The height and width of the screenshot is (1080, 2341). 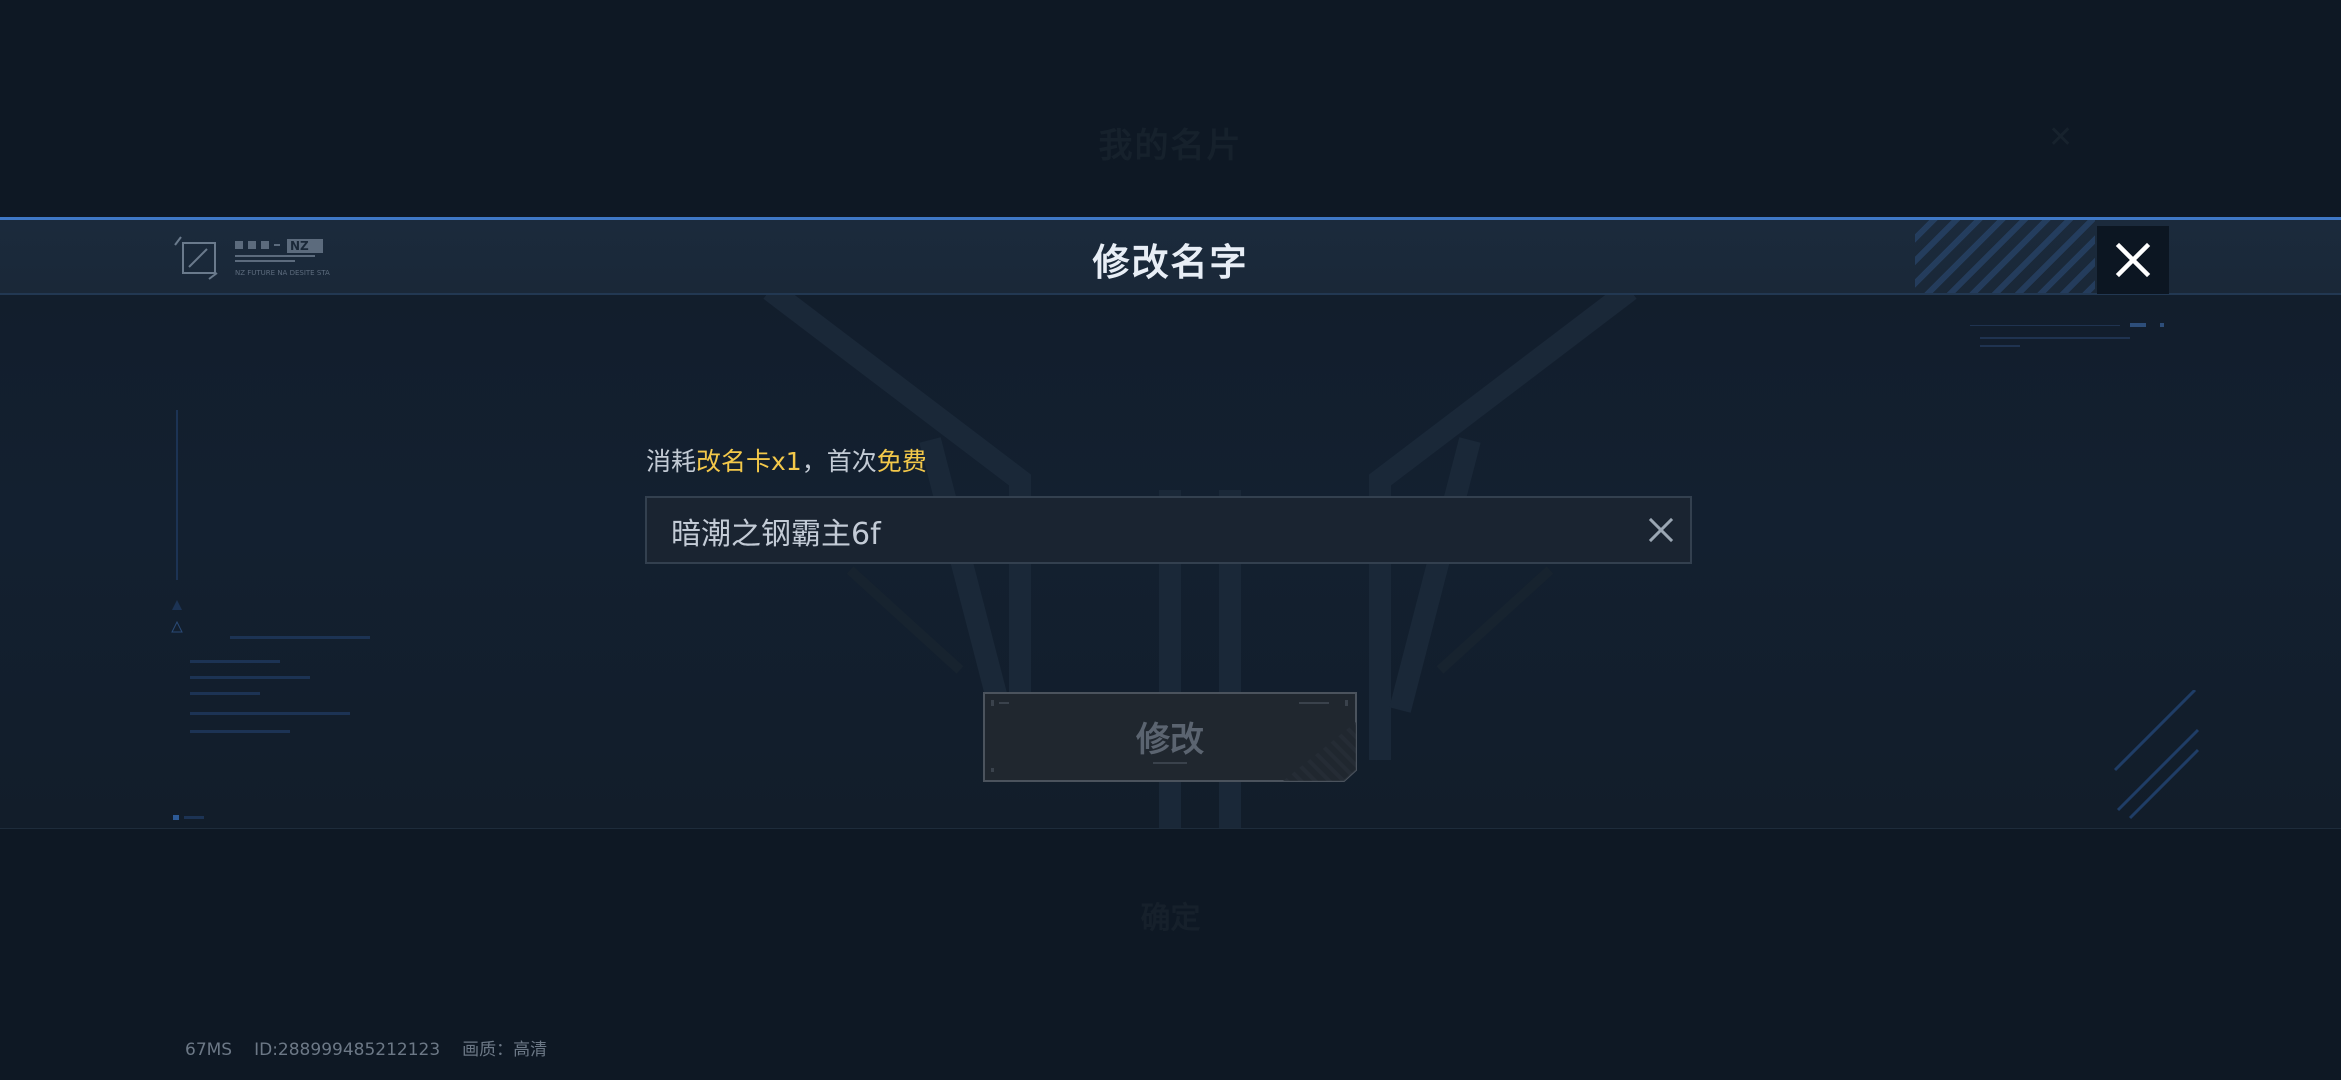 I want to click on free-label: 免费, so click(x=901, y=461).